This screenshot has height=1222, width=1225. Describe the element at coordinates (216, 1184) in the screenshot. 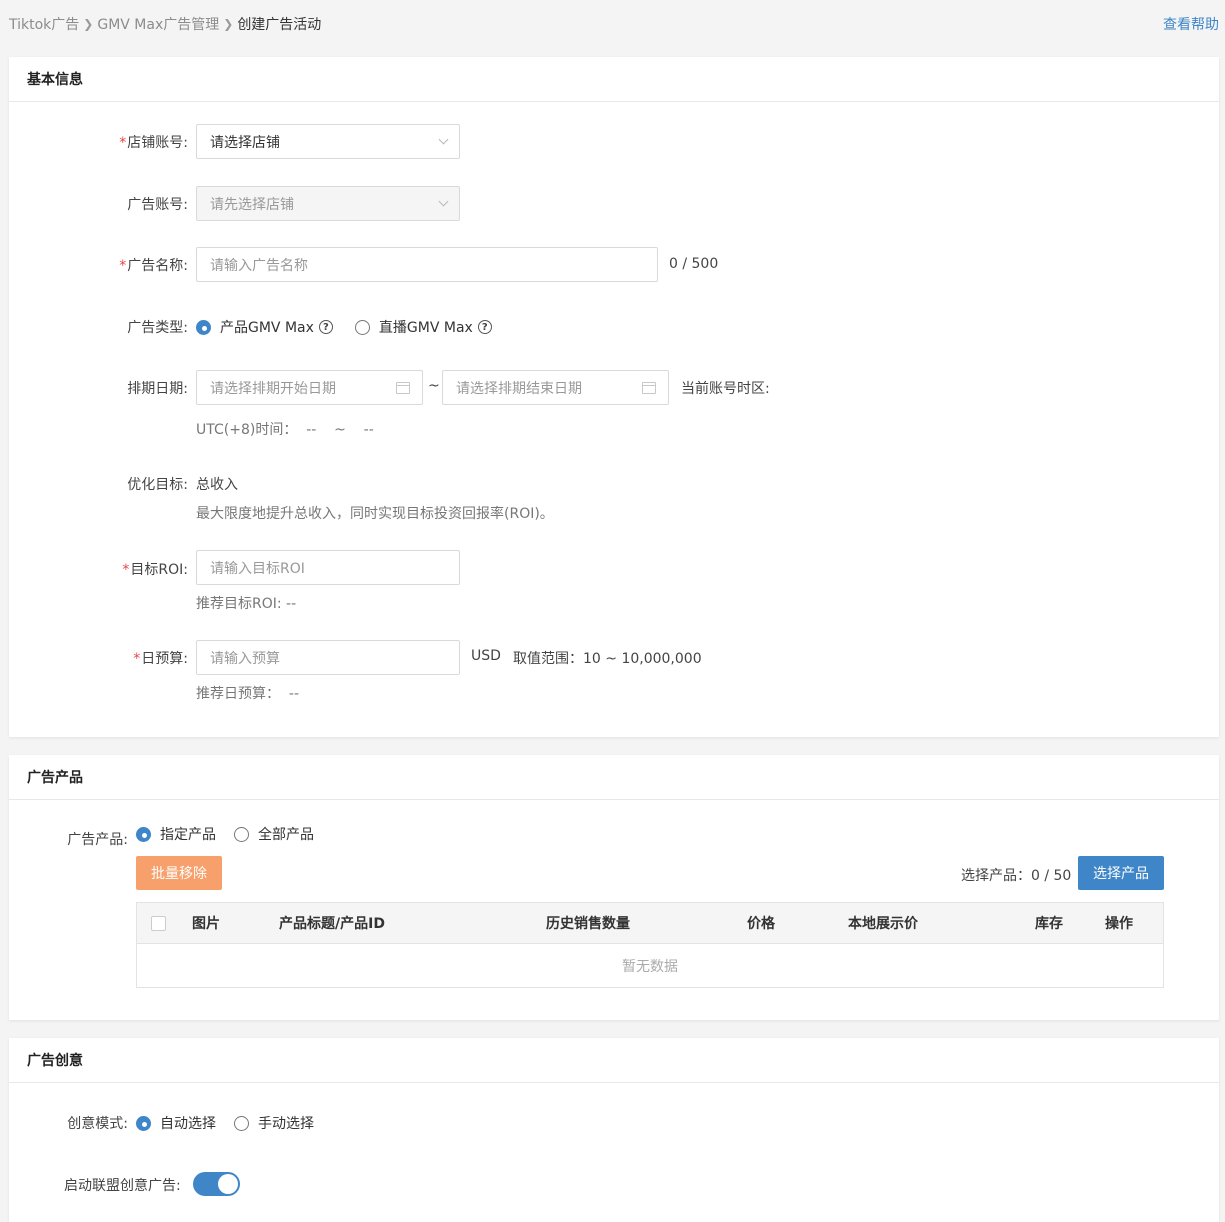

I see `affiliate-creative-toggle` at that location.